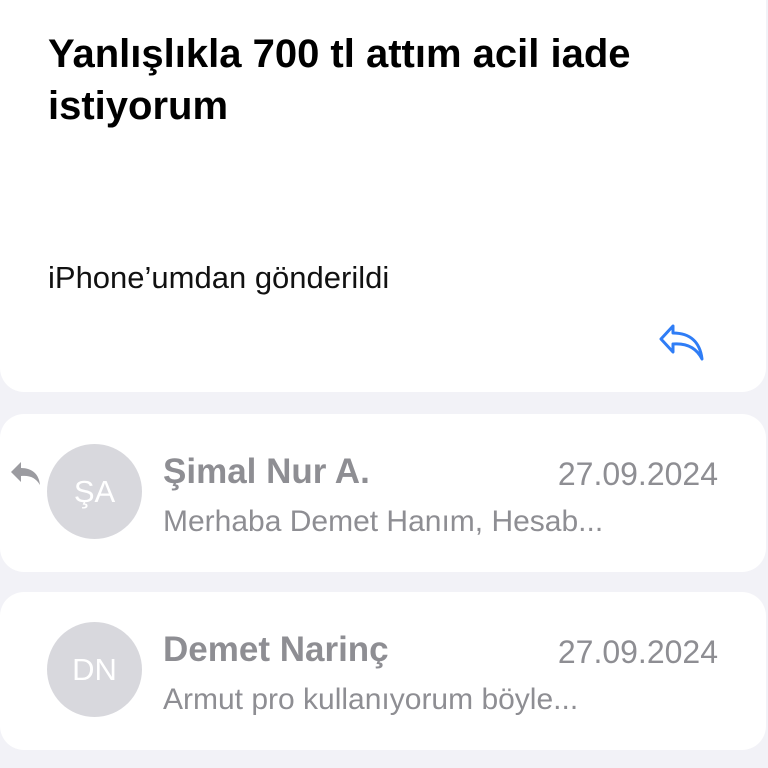 This screenshot has width=768, height=768. I want to click on sender-name: Şimal Nur A., so click(266, 471).